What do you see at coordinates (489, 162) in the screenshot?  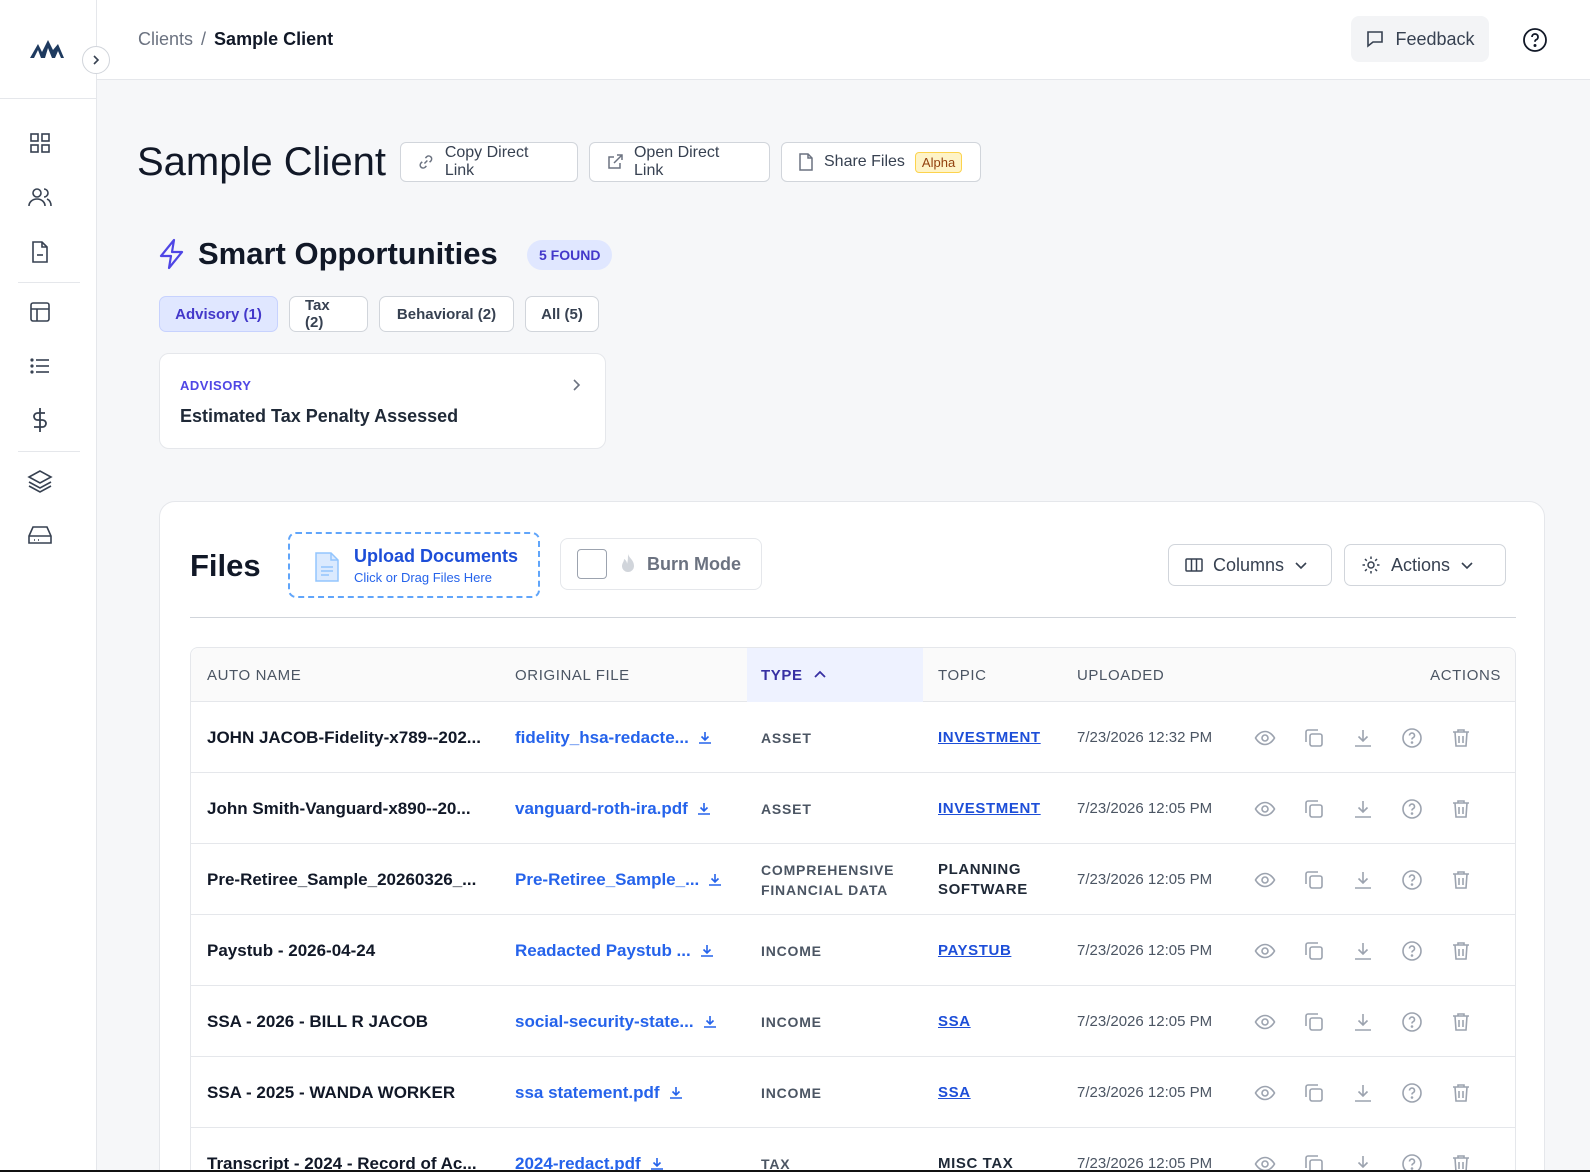 I see `copy-direct-link-button: Copy Direct Link` at bounding box center [489, 162].